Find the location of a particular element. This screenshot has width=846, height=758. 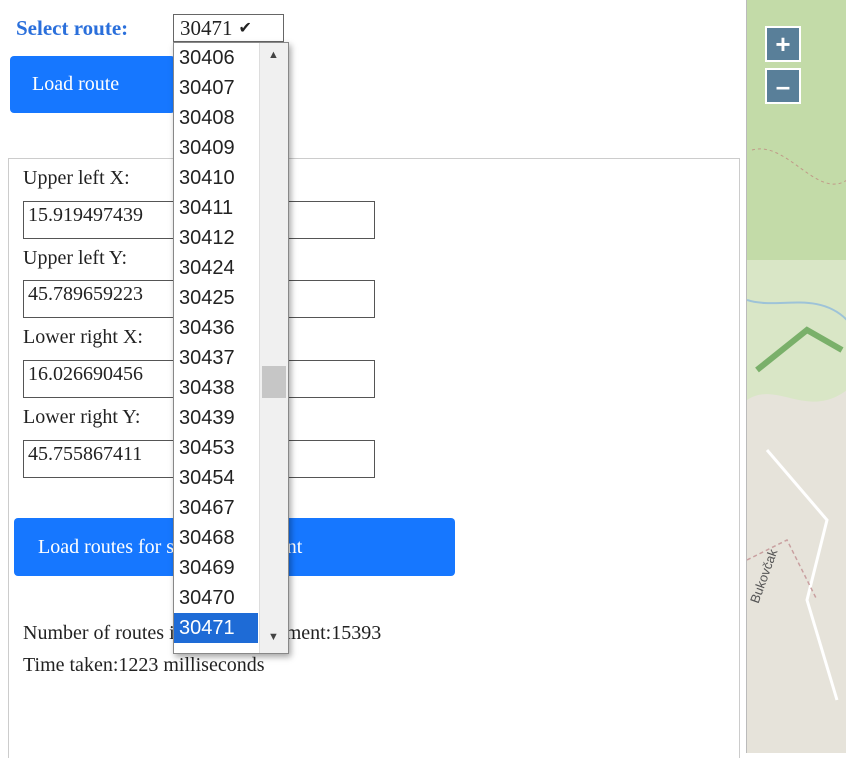

scrollbar-thumb is located at coordinates (274, 382).